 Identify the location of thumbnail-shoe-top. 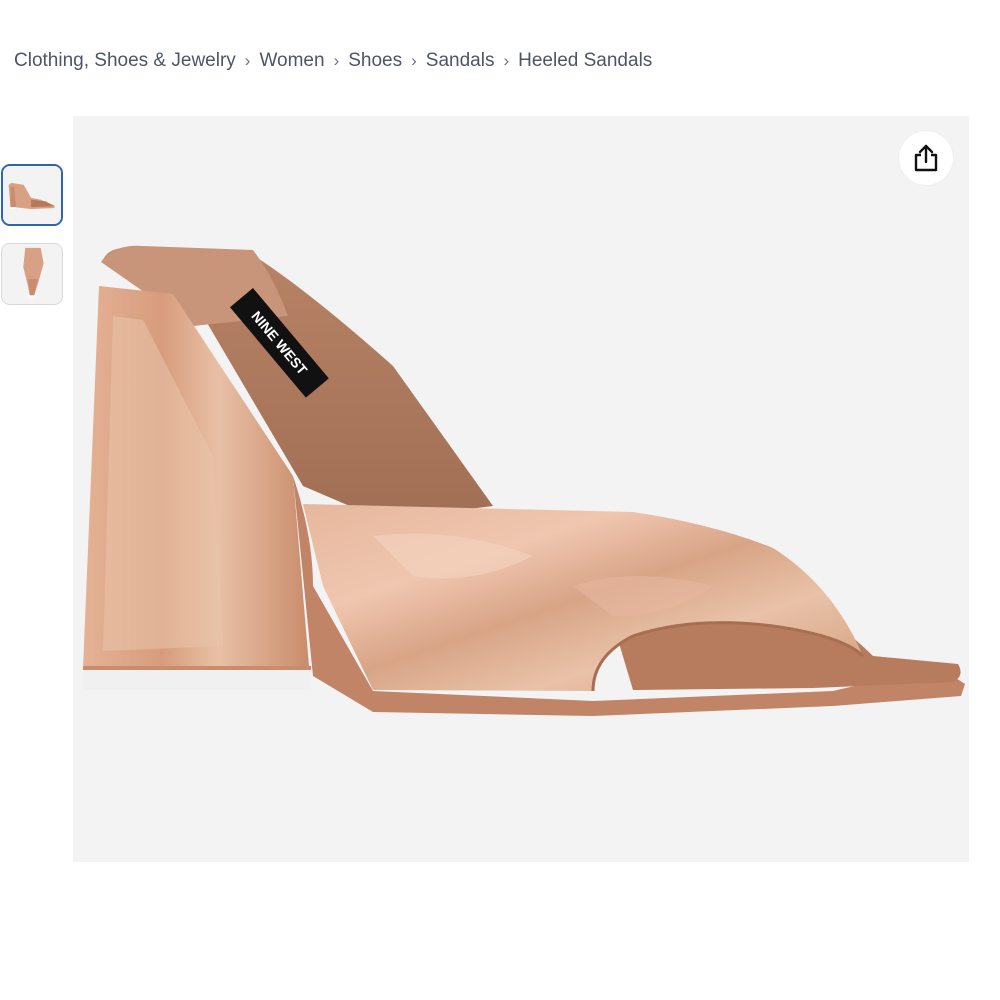
(32, 274).